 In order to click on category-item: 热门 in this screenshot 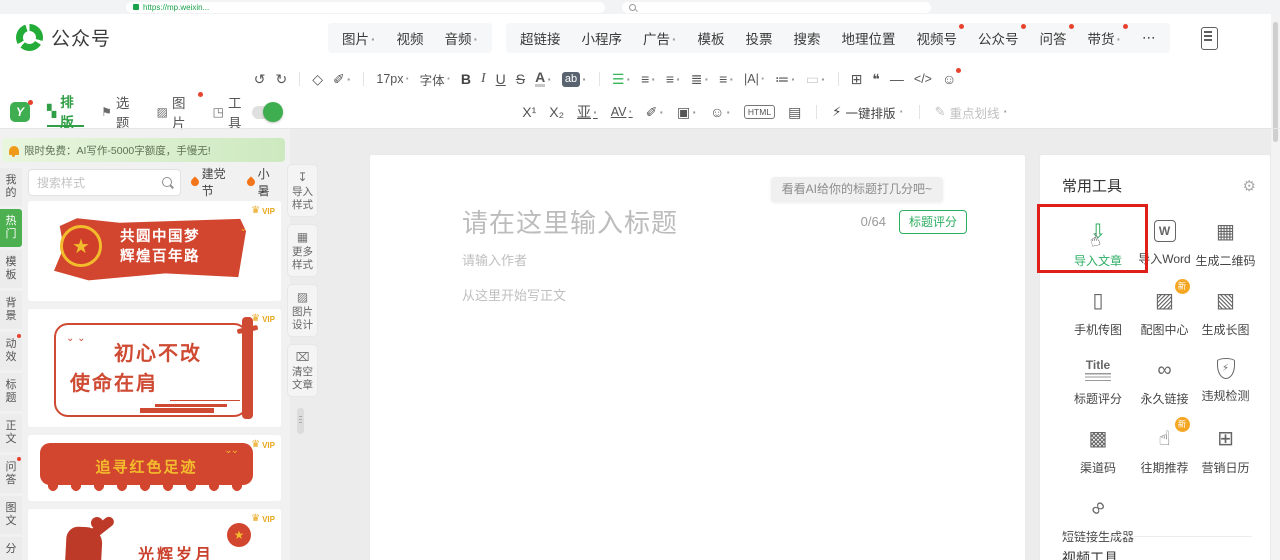, I will do `click(11, 228)`.